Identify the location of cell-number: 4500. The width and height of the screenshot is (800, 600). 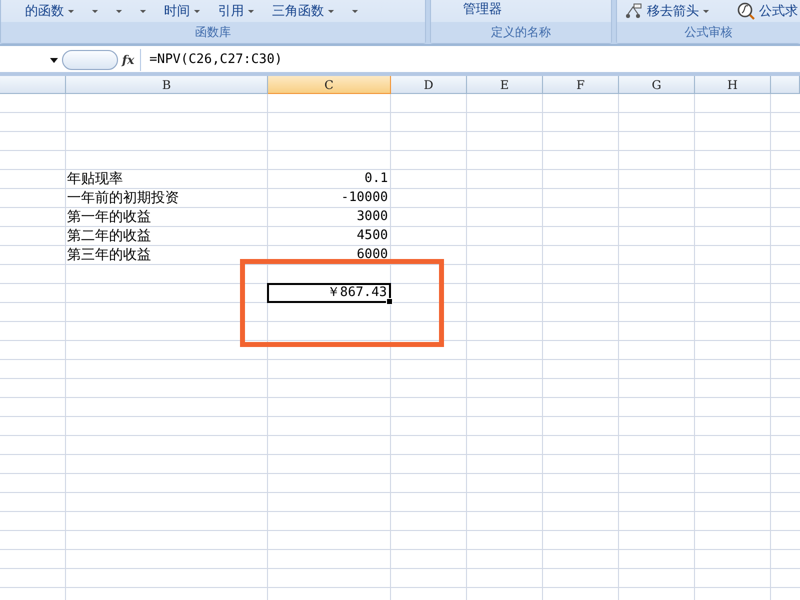
(372, 236).